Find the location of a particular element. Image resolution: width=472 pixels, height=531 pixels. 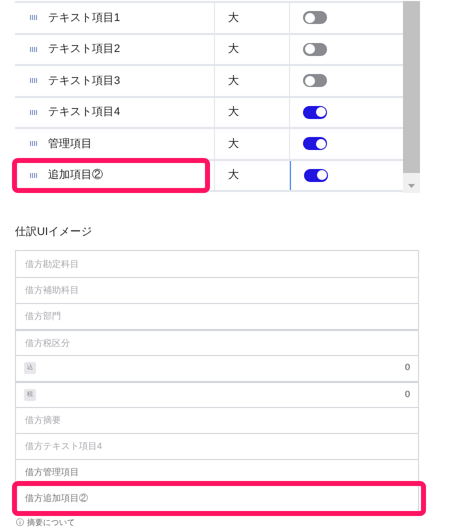

item-name: テキスト項目3 is located at coordinates (84, 81).